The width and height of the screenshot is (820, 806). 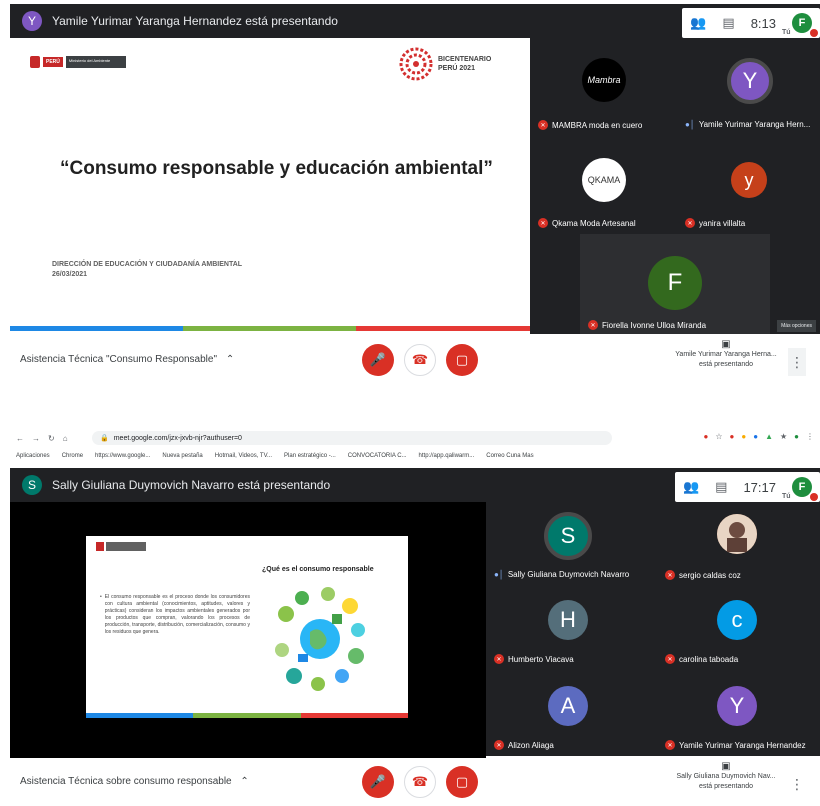 What do you see at coordinates (737, 534) in the screenshot?
I see `participant-photo` at bounding box center [737, 534].